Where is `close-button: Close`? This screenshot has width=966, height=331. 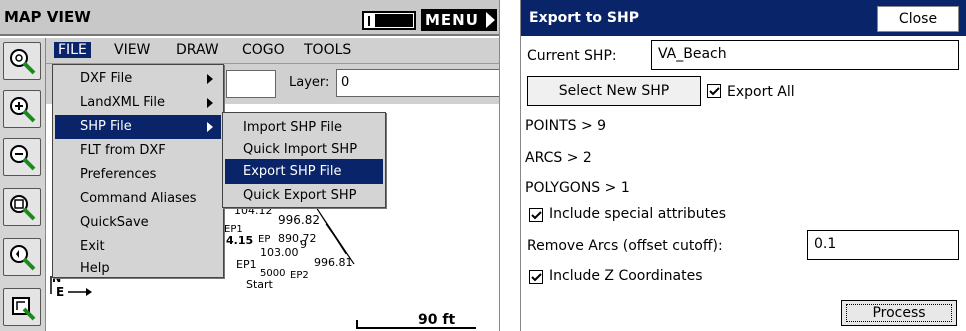
close-button: Close is located at coordinates (918, 19).